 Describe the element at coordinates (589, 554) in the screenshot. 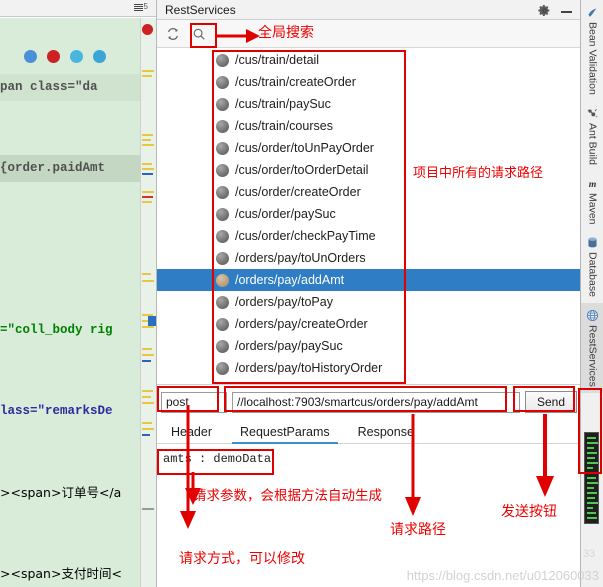

I see `watermark-fragment: 33` at that location.